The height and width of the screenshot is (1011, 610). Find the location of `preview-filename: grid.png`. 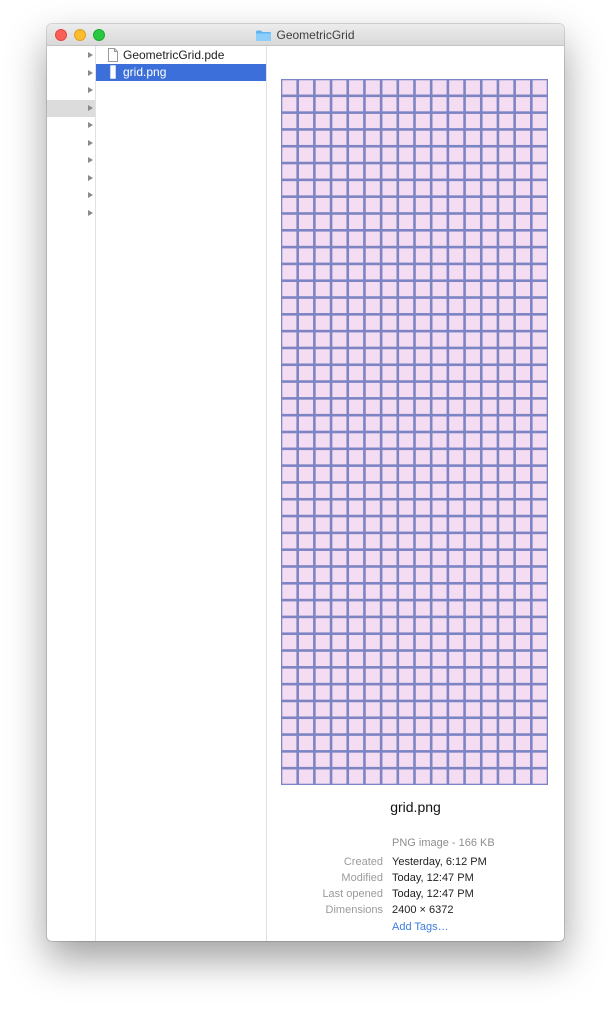

preview-filename: grid.png is located at coordinates (415, 807).